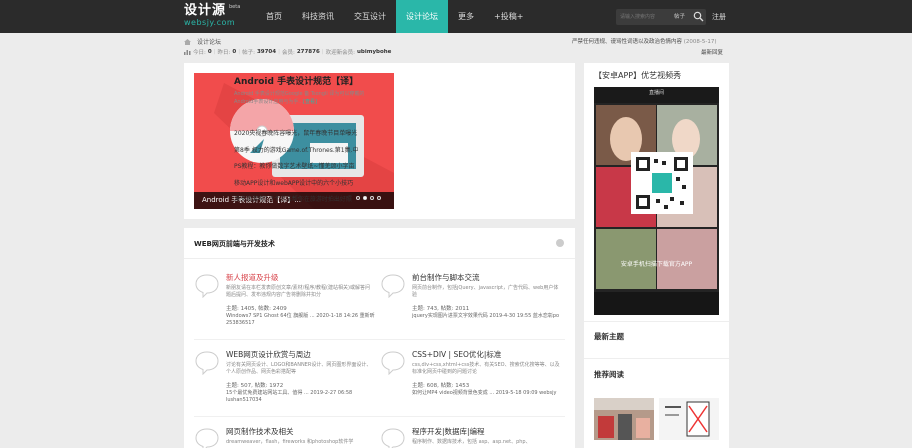 This screenshot has height=448, width=912. Describe the element at coordinates (656, 264) in the screenshot. I see `video-caption: 安卓手机扫描下载官方APP` at that location.